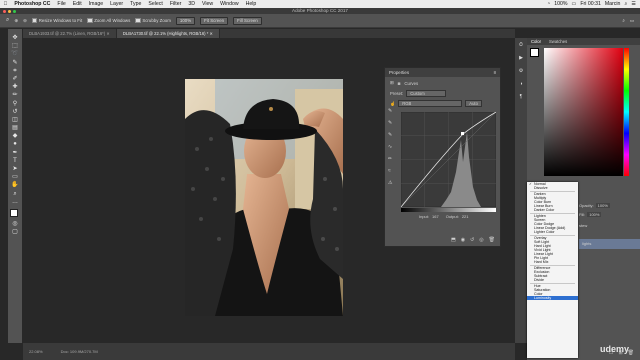  What do you see at coordinates (552, 232) in the screenshot?
I see `blend-mode-lighter-color: Lighter Color` at bounding box center [552, 232].